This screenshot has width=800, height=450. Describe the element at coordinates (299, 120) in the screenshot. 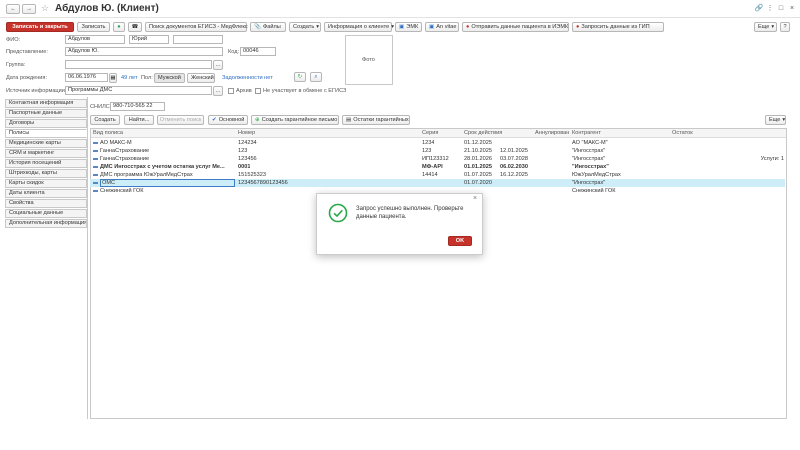

I see `guarantee-label: Создать гарантийное письмо` at that location.